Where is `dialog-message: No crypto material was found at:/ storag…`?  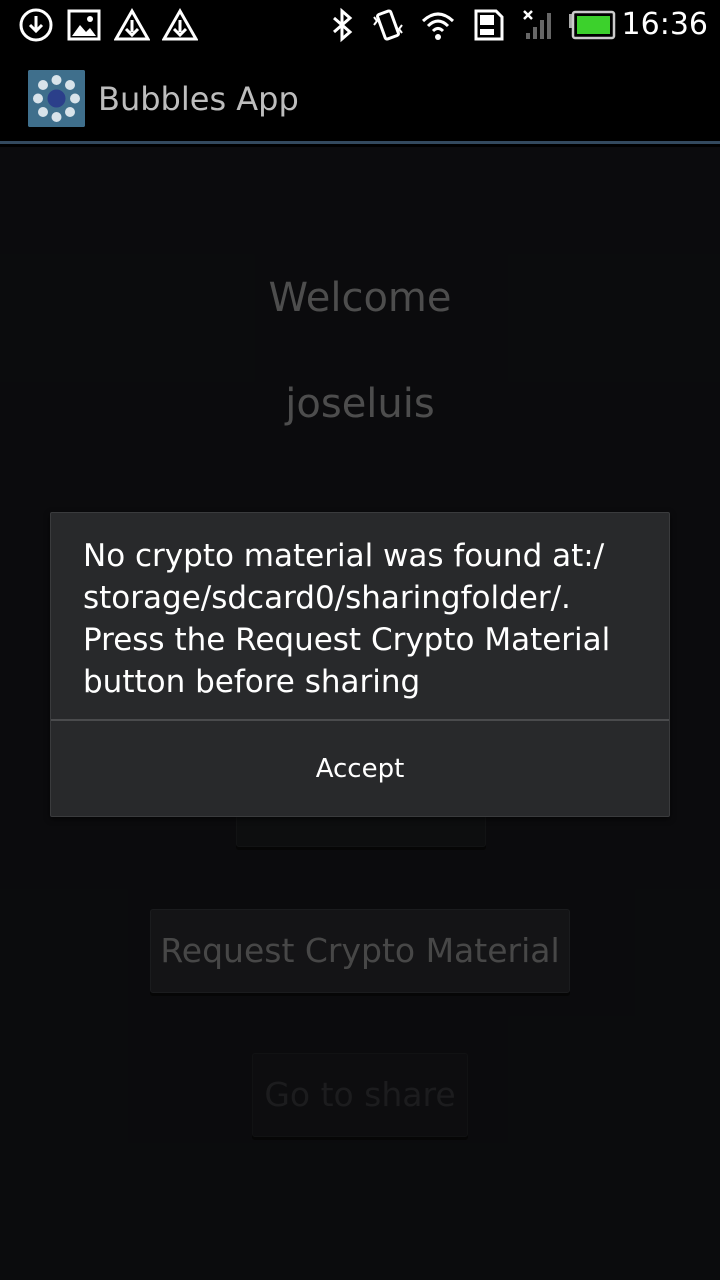 dialog-message: No crypto material was found at:/ storag… is located at coordinates (347, 619).